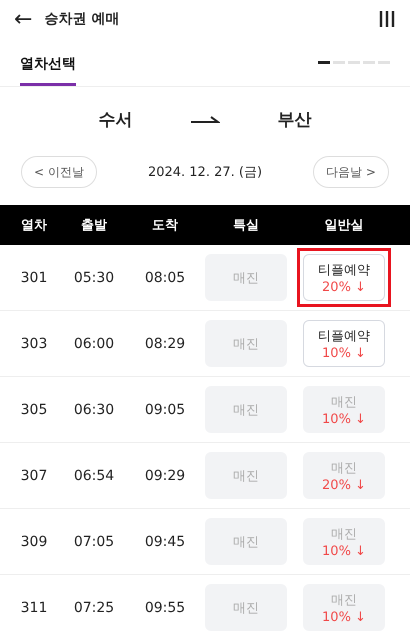 This screenshot has height=634, width=410. I want to click on arrival-time: 09:05, so click(165, 410).